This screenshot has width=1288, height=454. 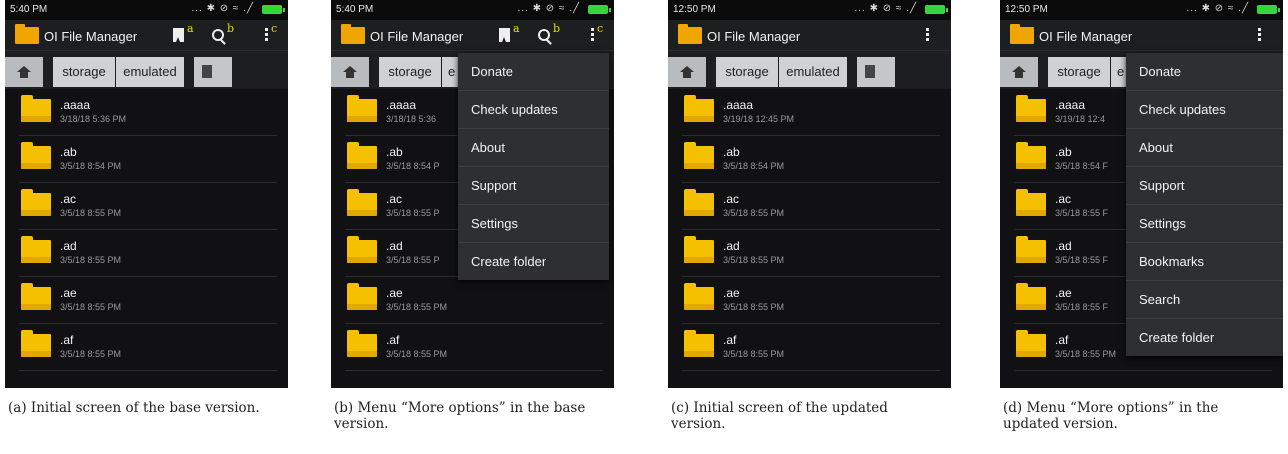 I want to click on file-date: 3/5/18 8:54 P, so click(x=413, y=166).